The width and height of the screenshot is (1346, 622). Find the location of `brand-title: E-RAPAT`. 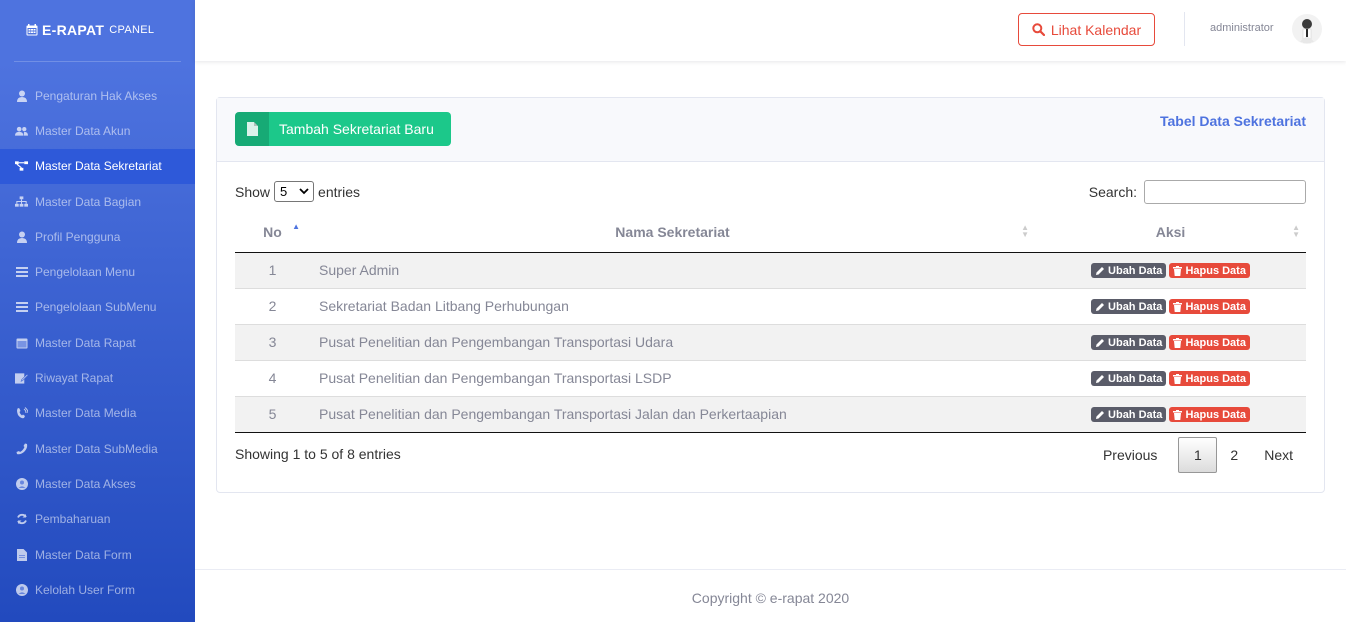

brand-title: E-RAPAT is located at coordinates (73, 30).